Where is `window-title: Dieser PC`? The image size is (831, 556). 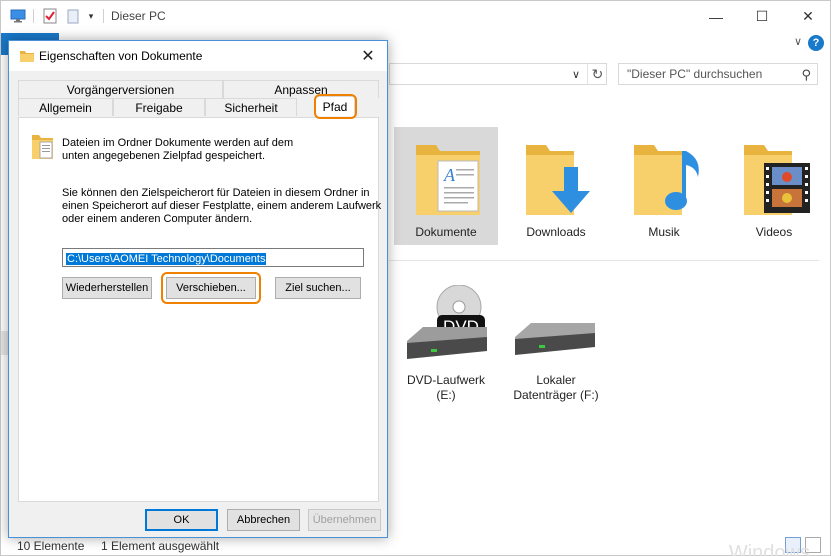 window-title: Dieser PC is located at coordinates (138, 16).